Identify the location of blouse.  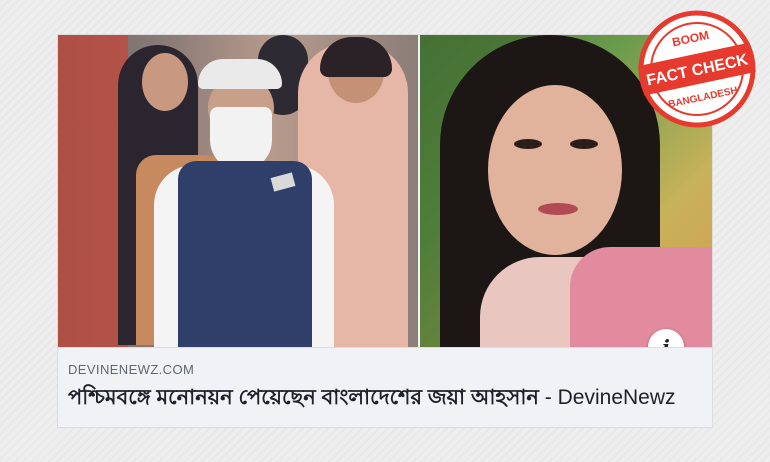
(641, 297).